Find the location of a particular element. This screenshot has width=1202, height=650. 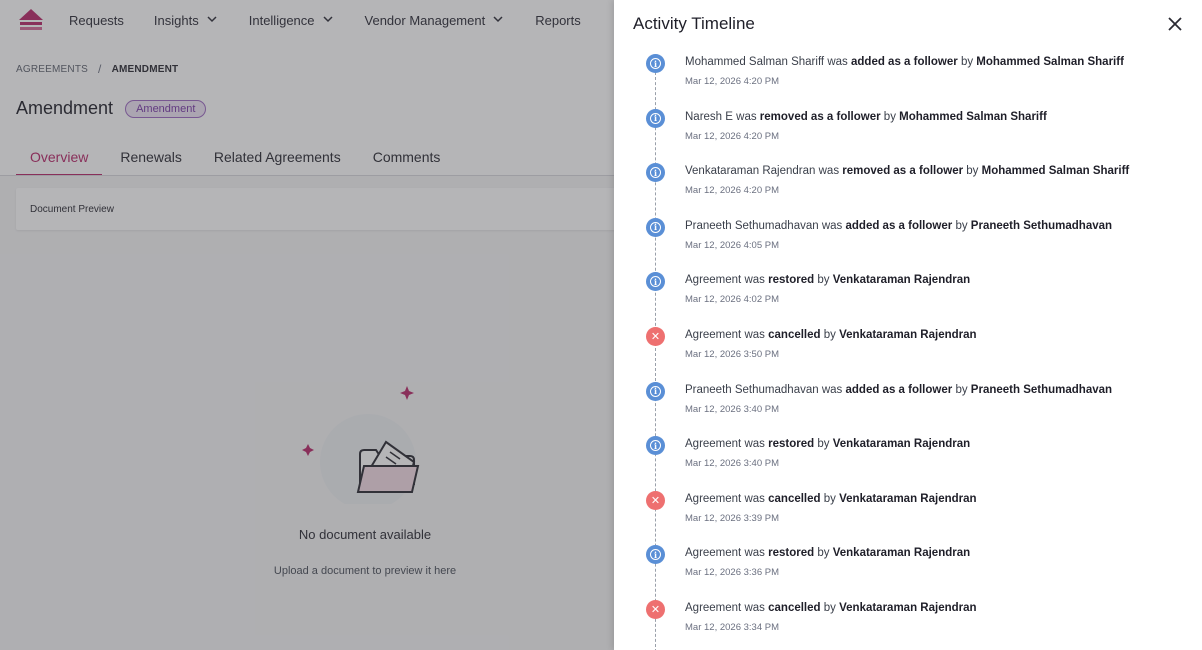

timeline-timestamp: Mar 12, 2026 4:02 PM is located at coordinates (732, 300).